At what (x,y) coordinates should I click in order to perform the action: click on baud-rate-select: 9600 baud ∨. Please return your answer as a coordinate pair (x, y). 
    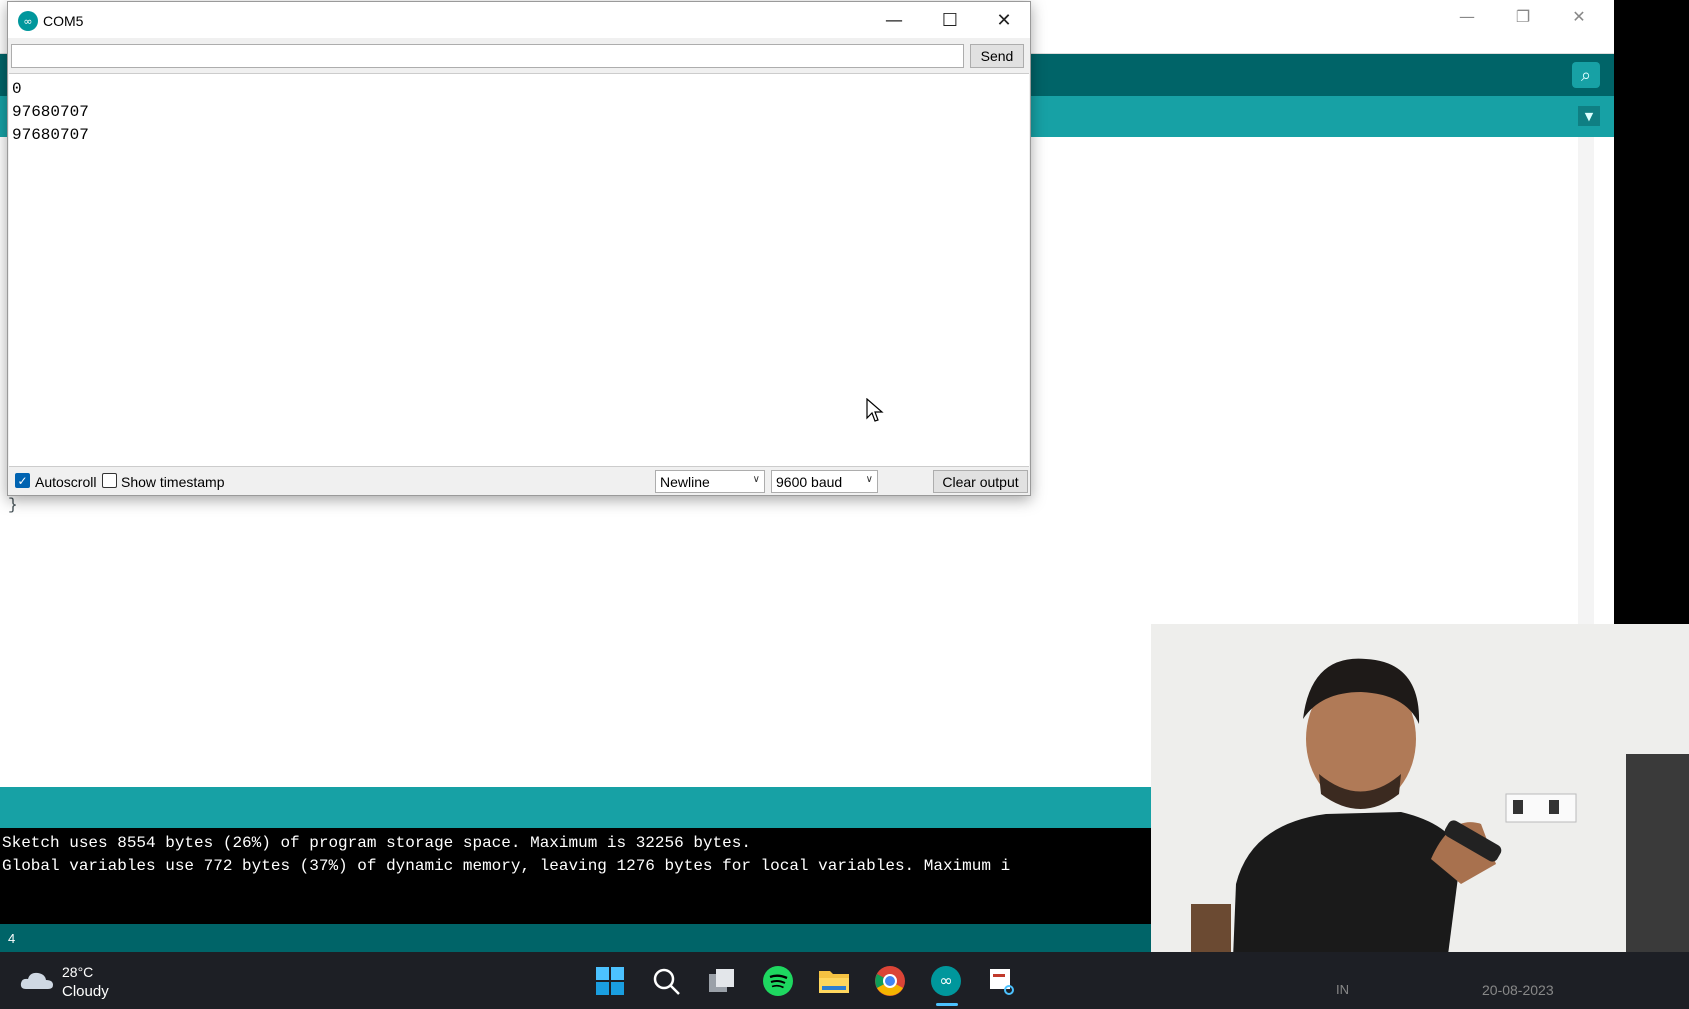
    Looking at the image, I should click on (824, 481).